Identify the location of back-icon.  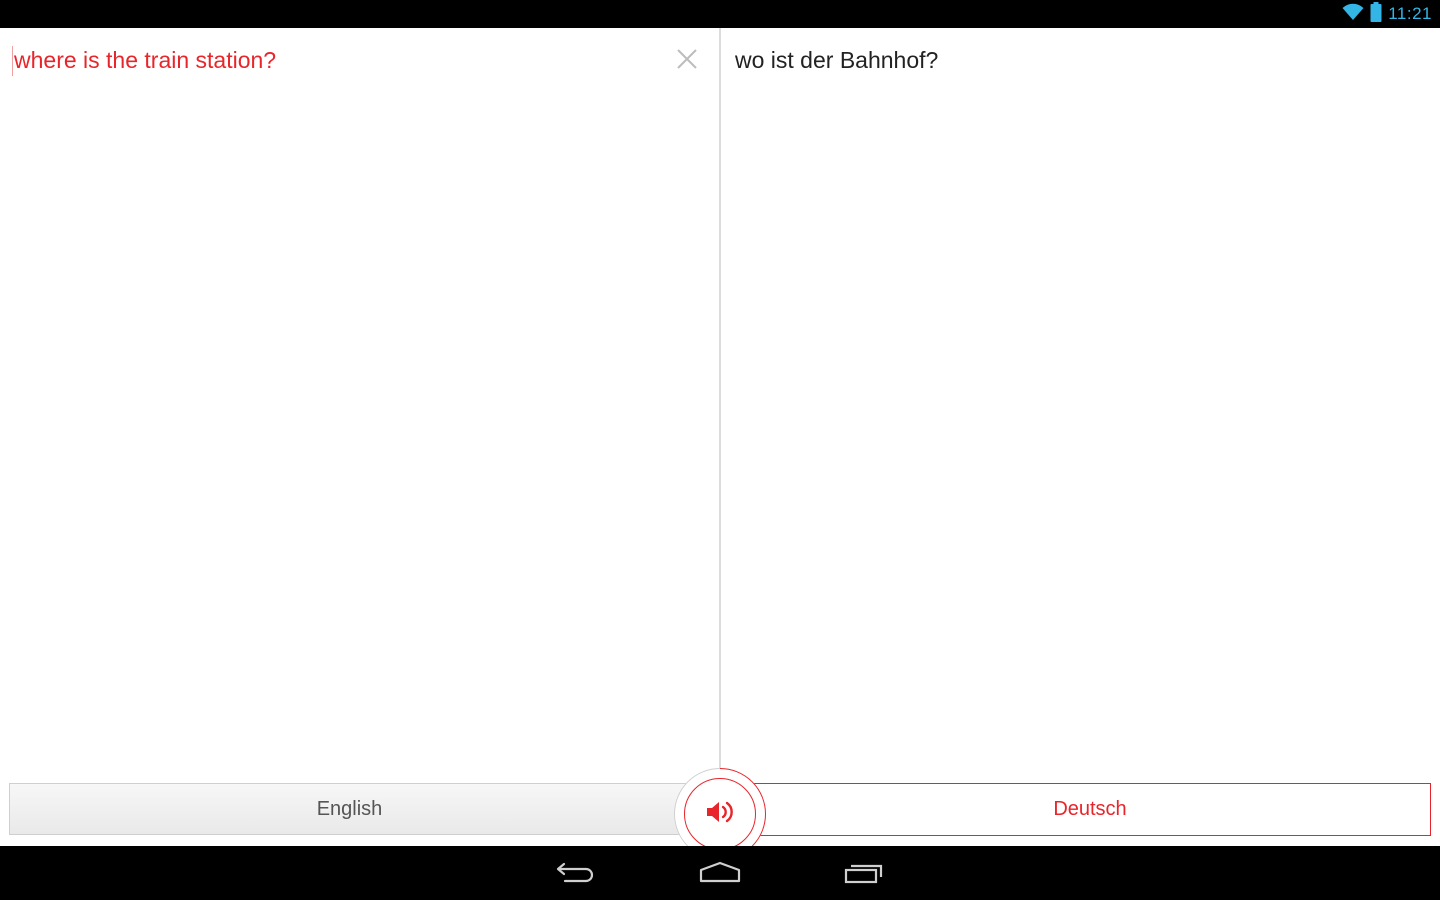
(576, 874).